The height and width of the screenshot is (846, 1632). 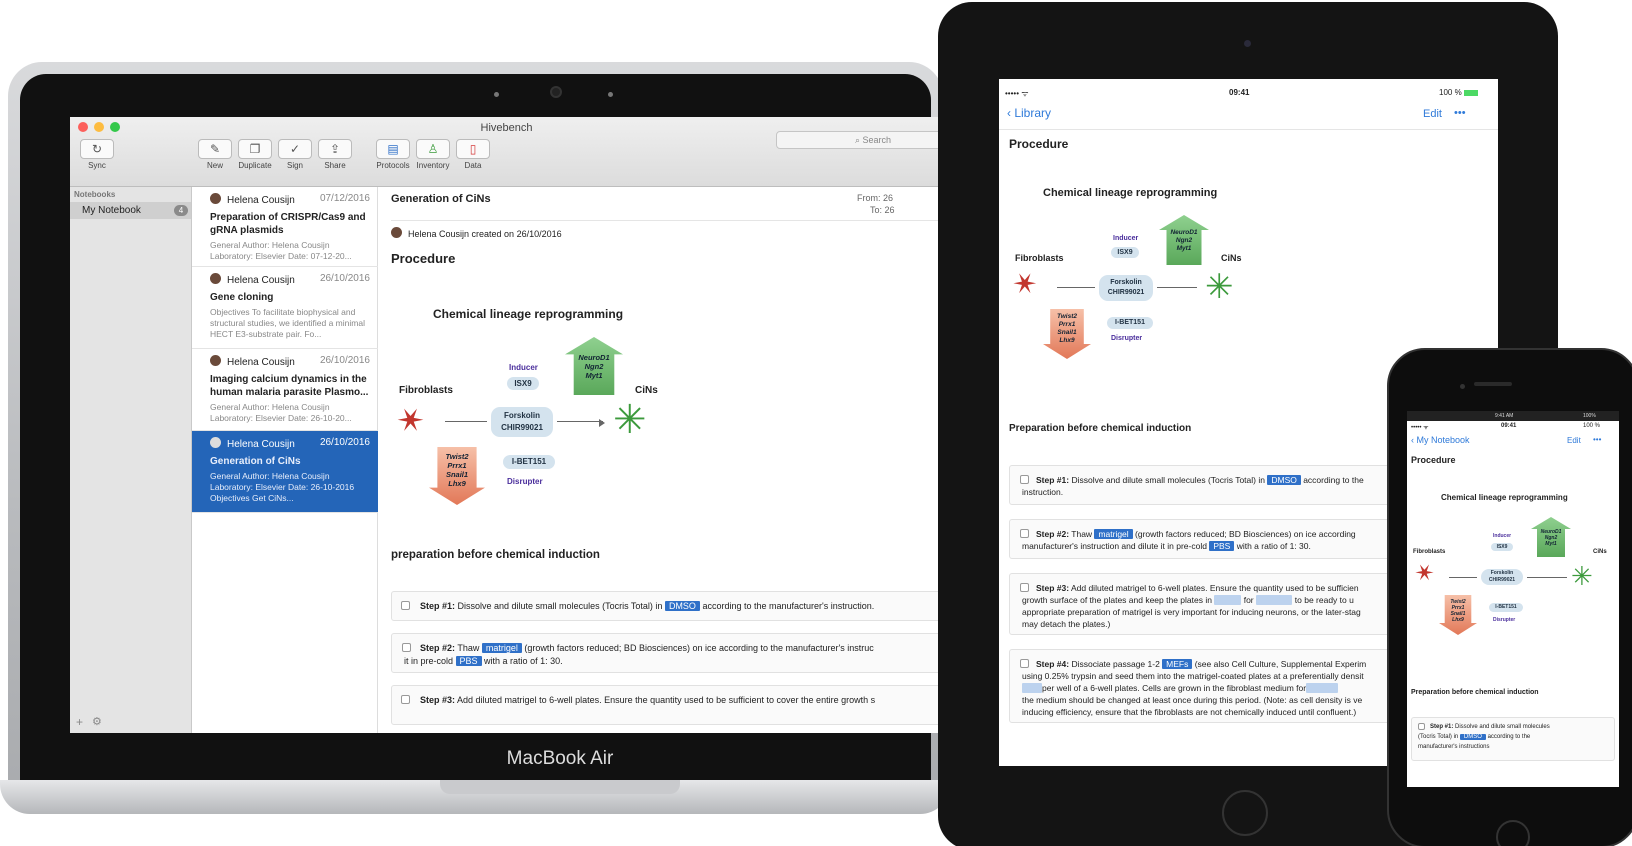 What do you see at coordinates (495, 555) in the screenshot?
I see `subsection-heading: preparation before chemical induction` at bounding box center [495, 555].